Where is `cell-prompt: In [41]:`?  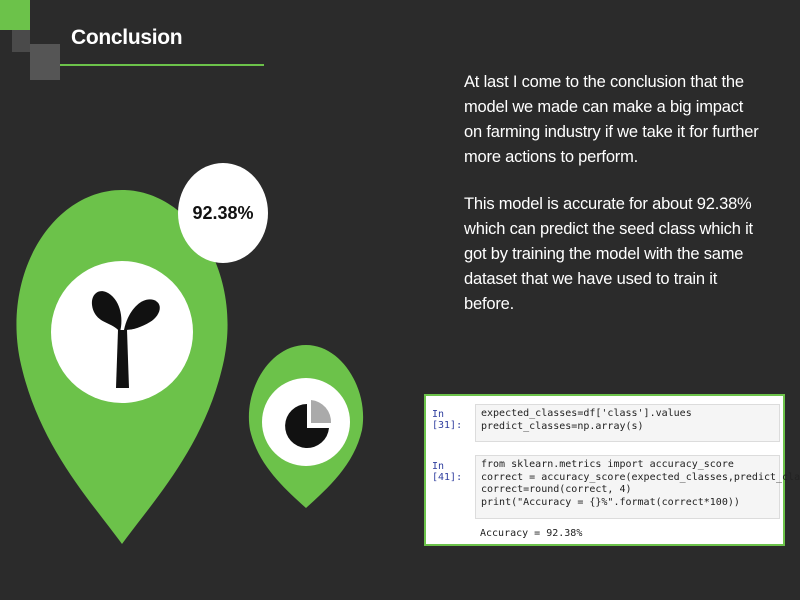
cell-prompt: In [41]: is located at coordinates (447, 472).